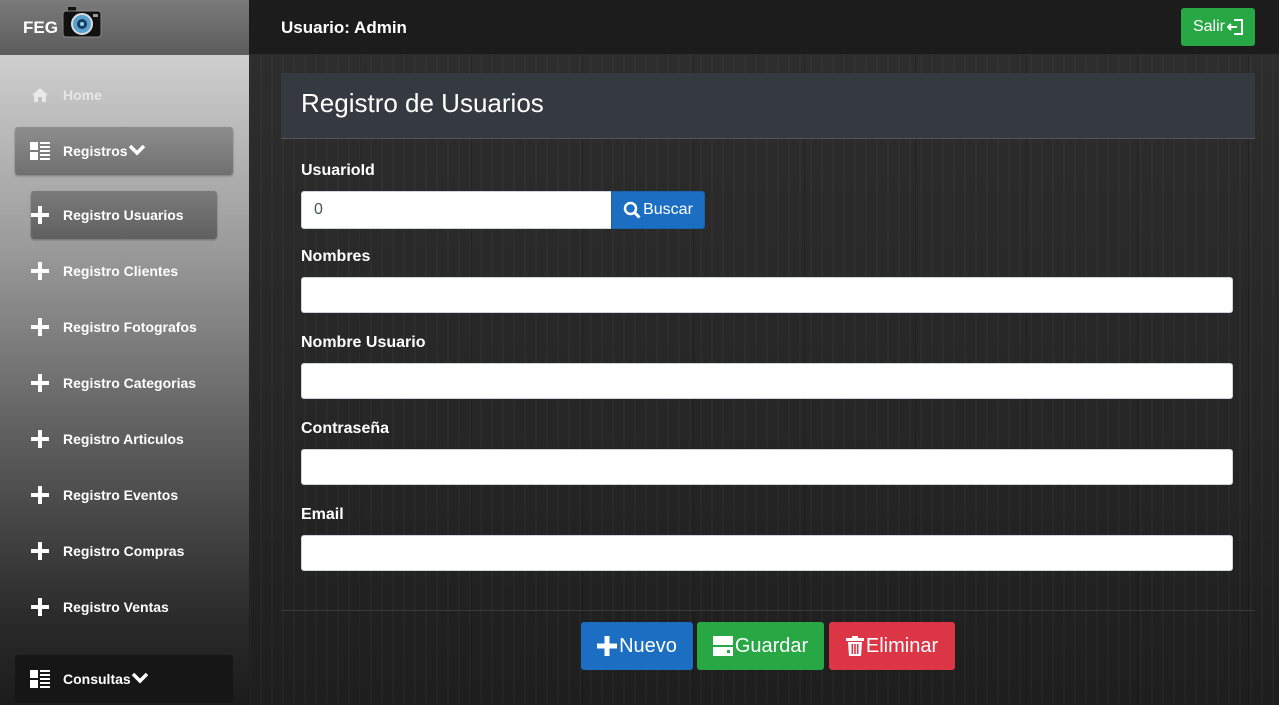 Image resolution: width=1279 pixels, height=705 pixels. Describe the element at coordinates (363, 342) in the screenshot. I see `nombre-usuario-label: Nombre Usuario` at that location.